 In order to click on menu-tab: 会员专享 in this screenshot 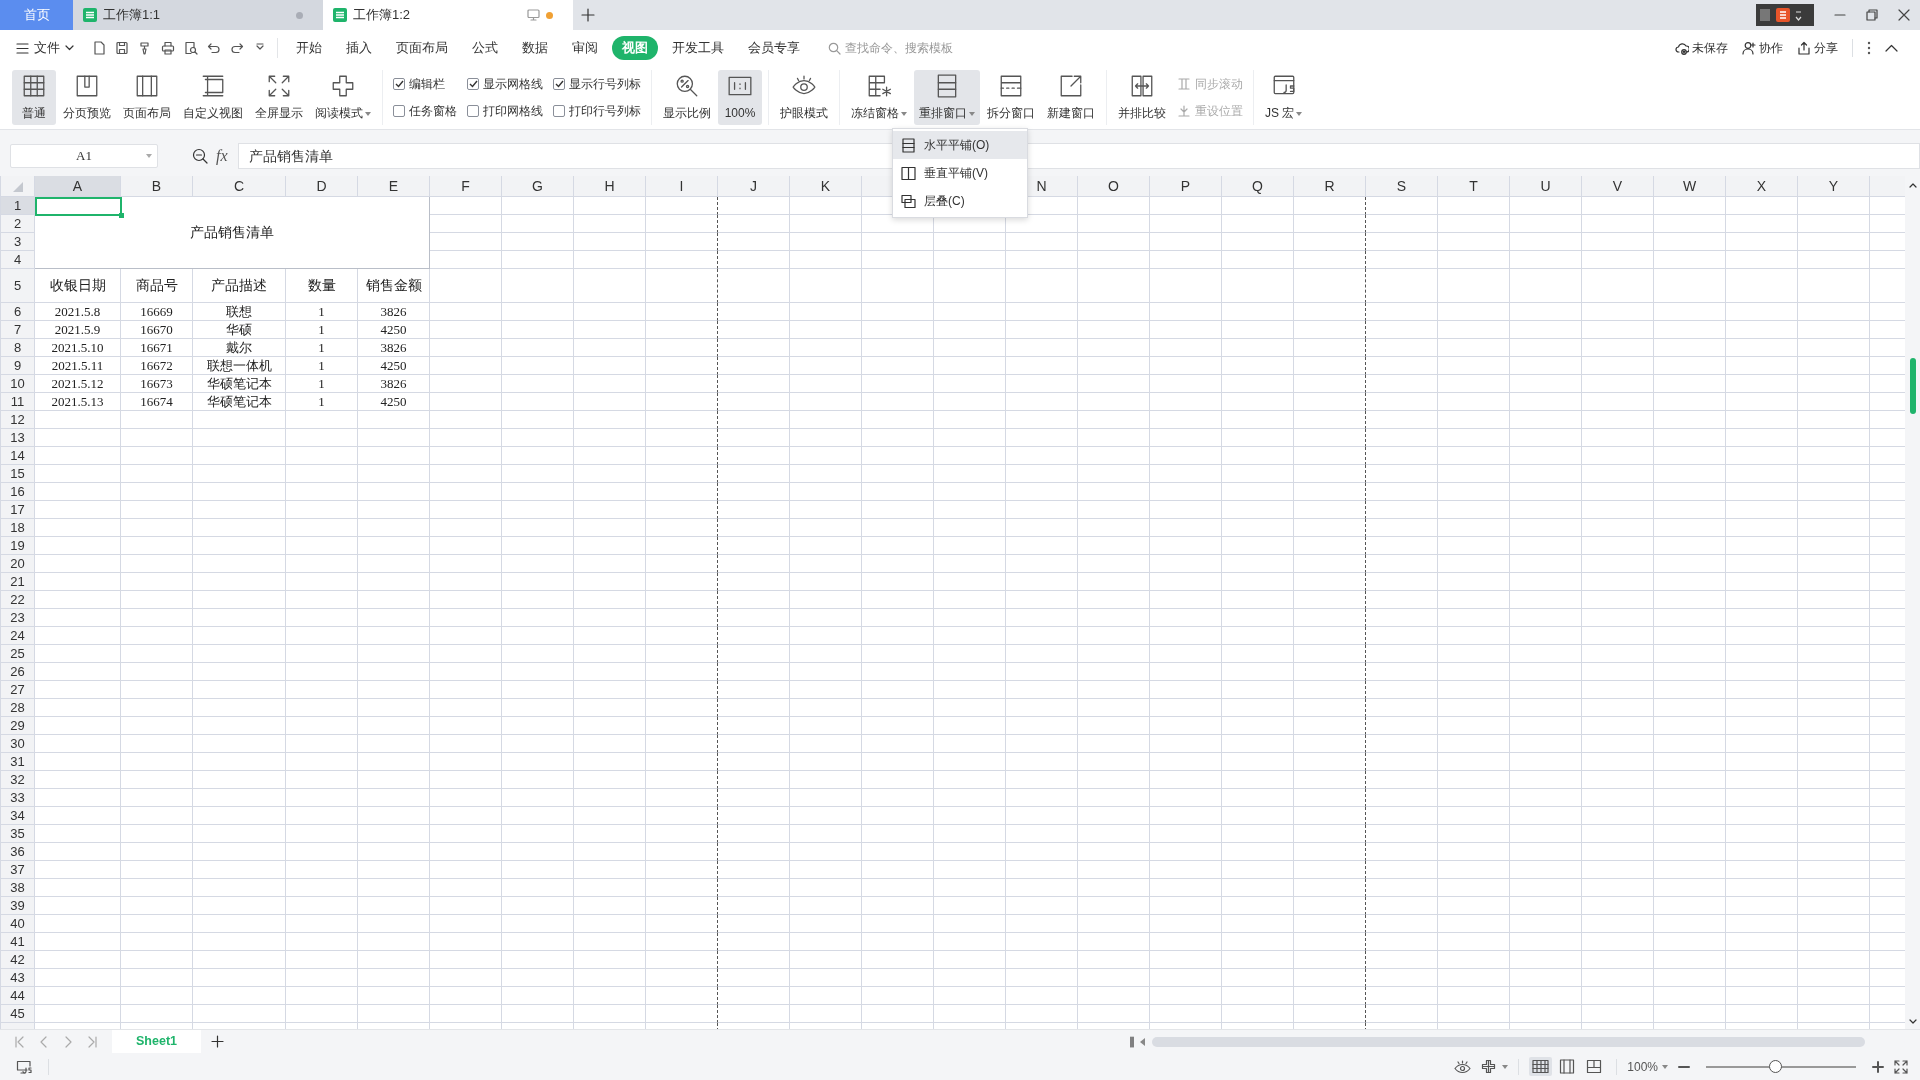, I will do `click(774, 48)`.